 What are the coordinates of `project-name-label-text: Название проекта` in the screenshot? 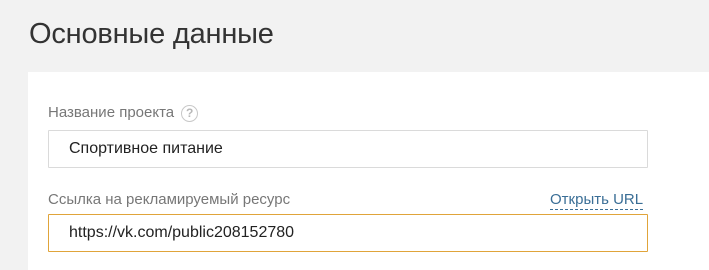 It's located at (111, 112).